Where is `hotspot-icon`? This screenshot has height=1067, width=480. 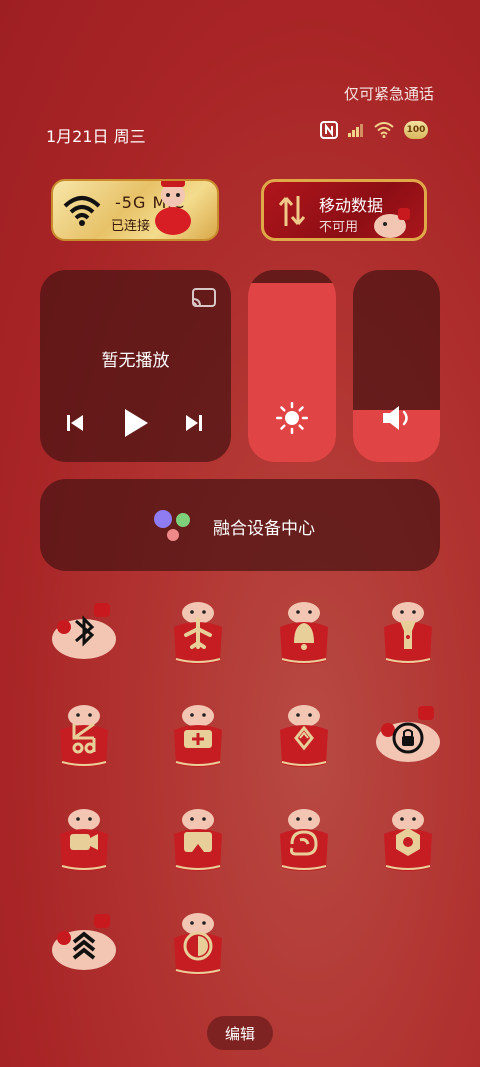
hotspot-icon is located at coordinates (304, 840).